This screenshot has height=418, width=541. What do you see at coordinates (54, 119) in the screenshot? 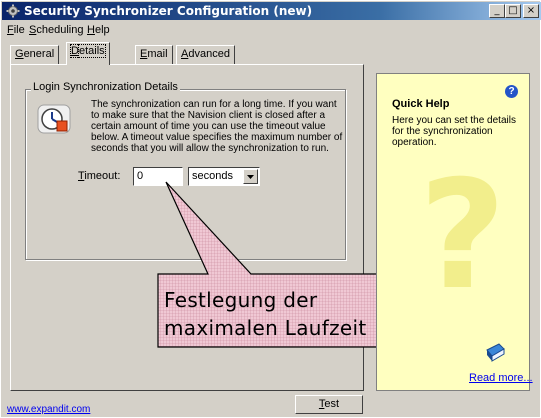
I see `clock-icon` at bounding box center [54, 119].